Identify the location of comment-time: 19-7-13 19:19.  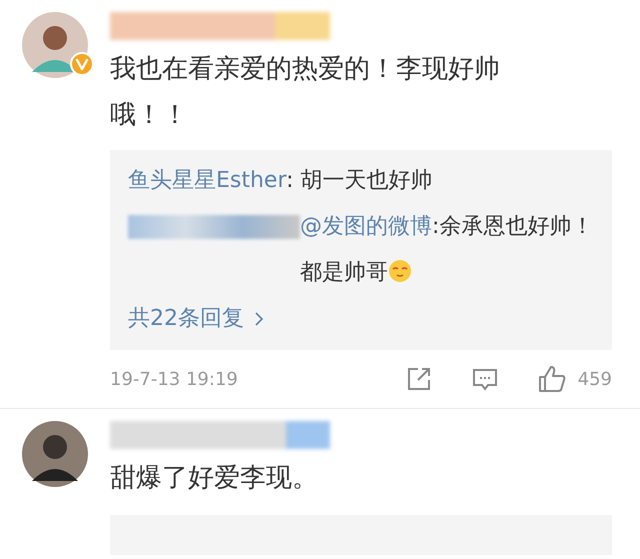
(174, 379).